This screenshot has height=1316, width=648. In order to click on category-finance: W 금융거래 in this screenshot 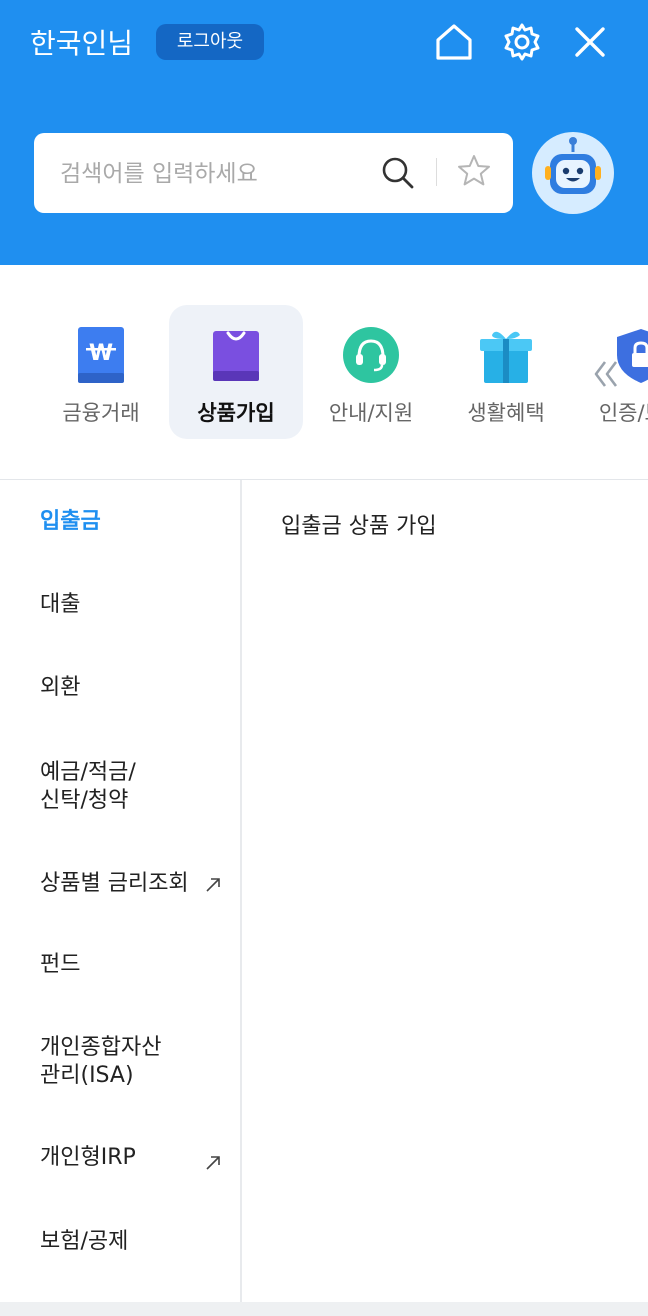, I will do `click(101, 372)`.